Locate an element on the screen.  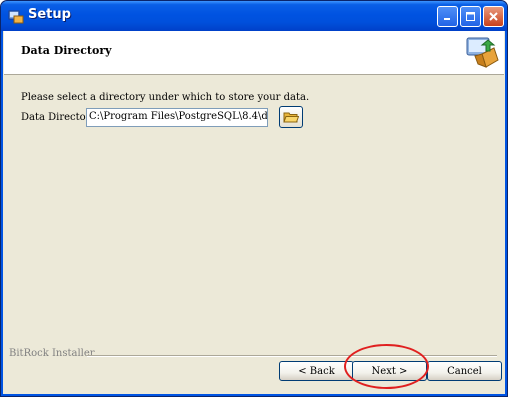
data-directory-label: Data Directory is located at coordinates (59, 117).